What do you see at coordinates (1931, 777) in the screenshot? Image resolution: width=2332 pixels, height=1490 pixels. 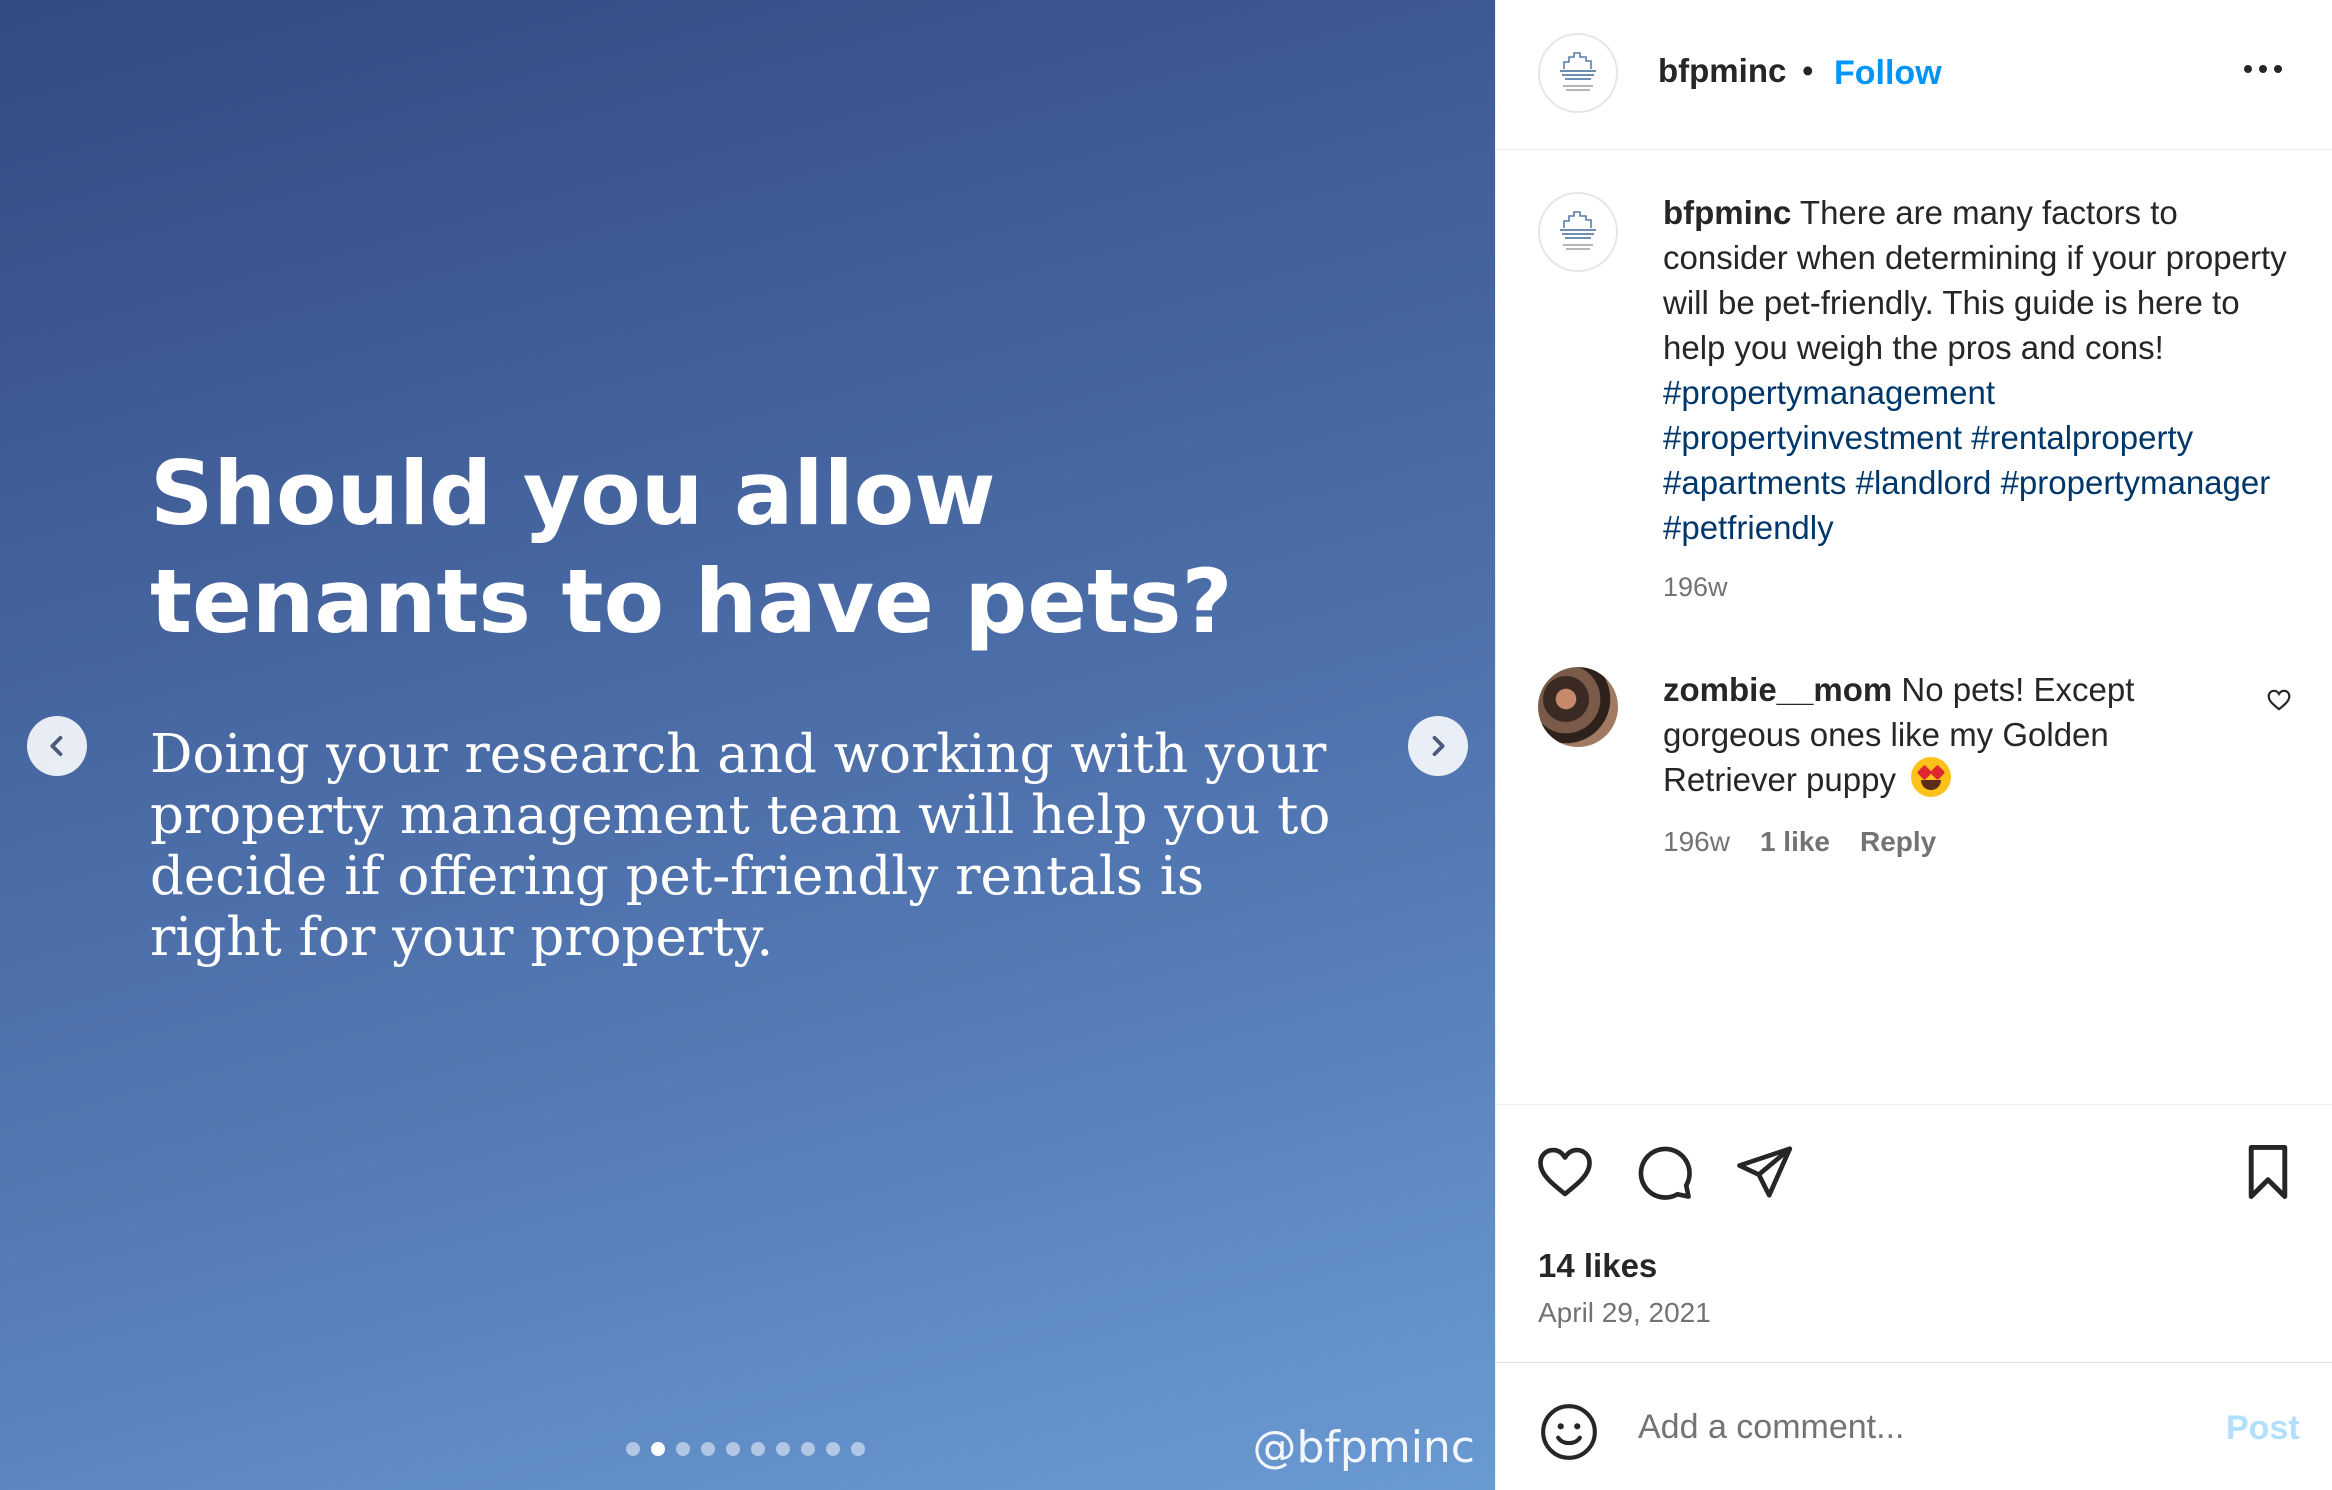 I see `heart-eyes-emoji-icon` at bounding box center [1931, 777].